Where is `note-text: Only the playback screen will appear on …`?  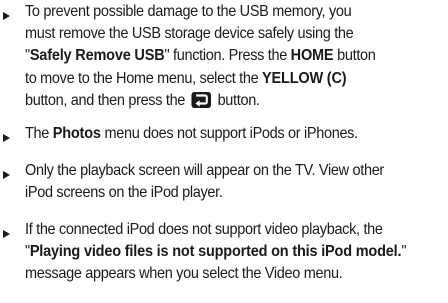 note-text: Only the playback screen will appear on … is located at coordinates (220, 182).